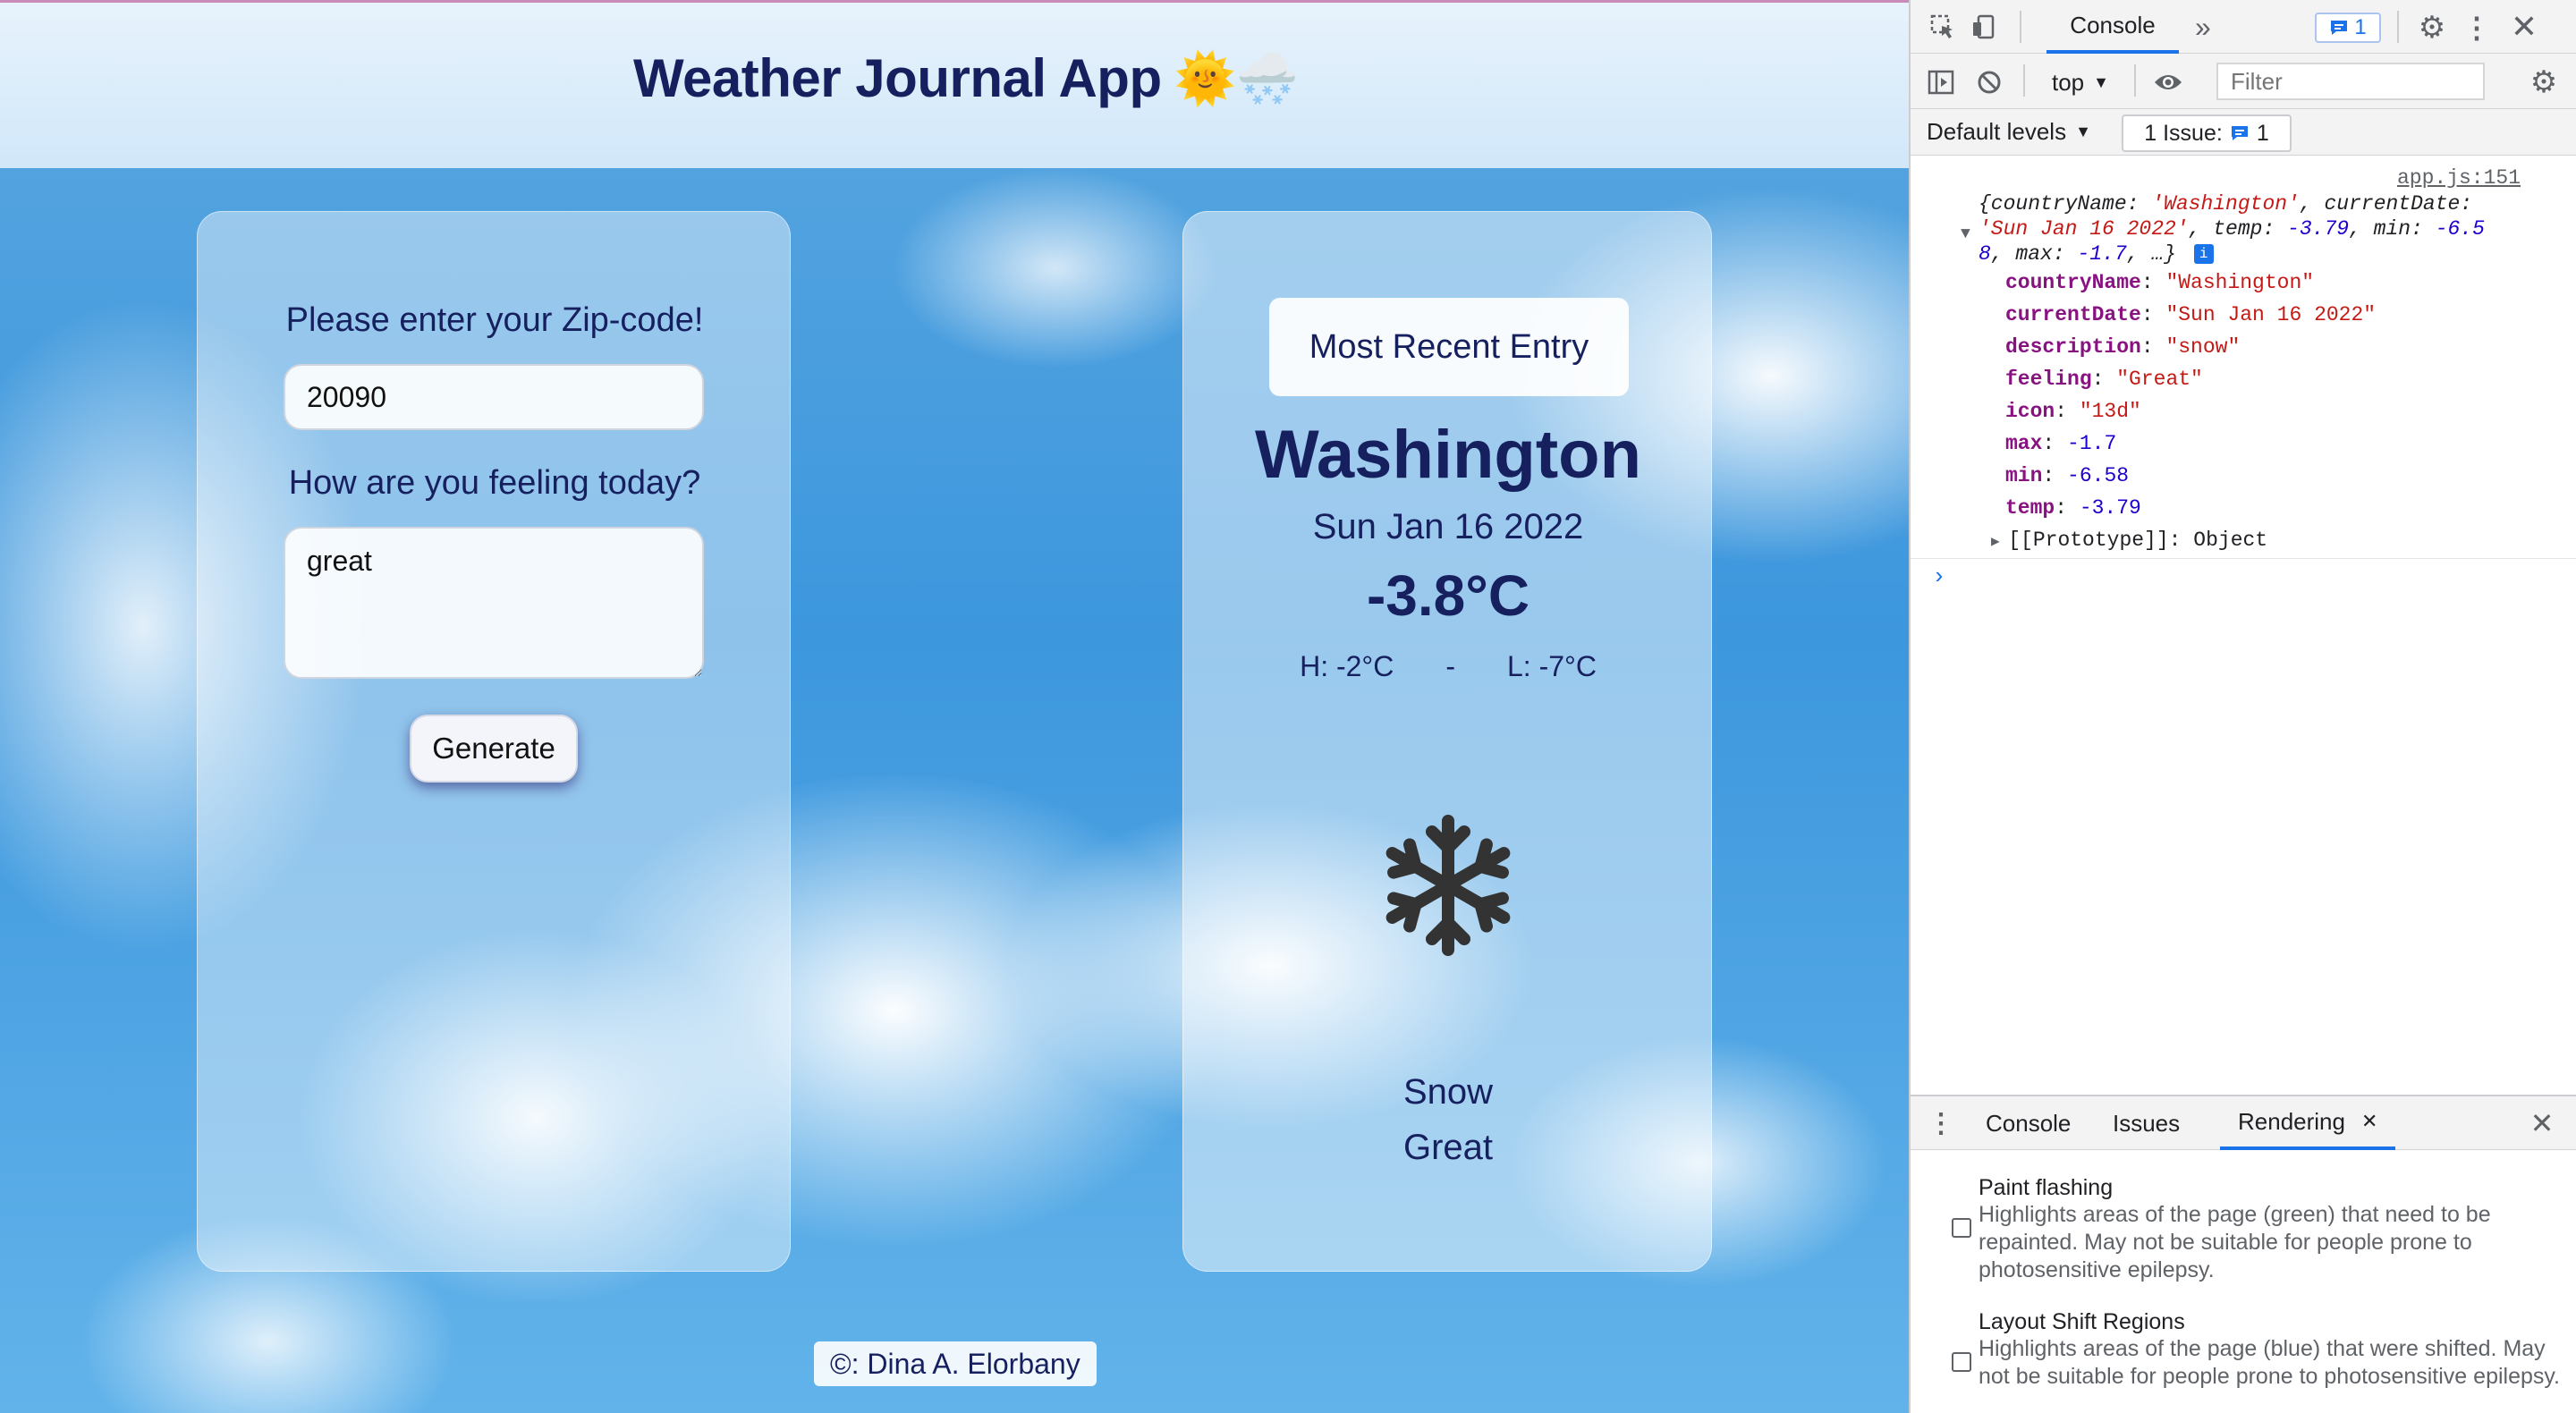 Image resolution: width=2576 pixels, height=1413 pixels. I want to click on property-value: -6.58, so click(2098, 475).